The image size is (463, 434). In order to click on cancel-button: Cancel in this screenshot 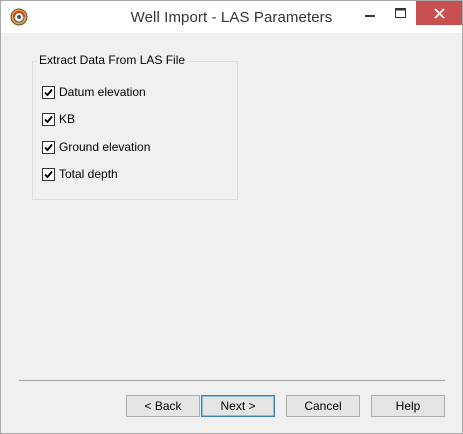, I will do `click(323, 406)`.